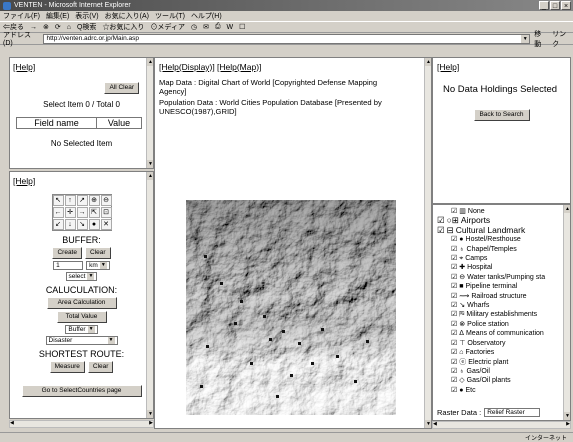  Describe the element at coordinates (218, 27) in the screenshot. I see `print-icon: ⎙` at that location.